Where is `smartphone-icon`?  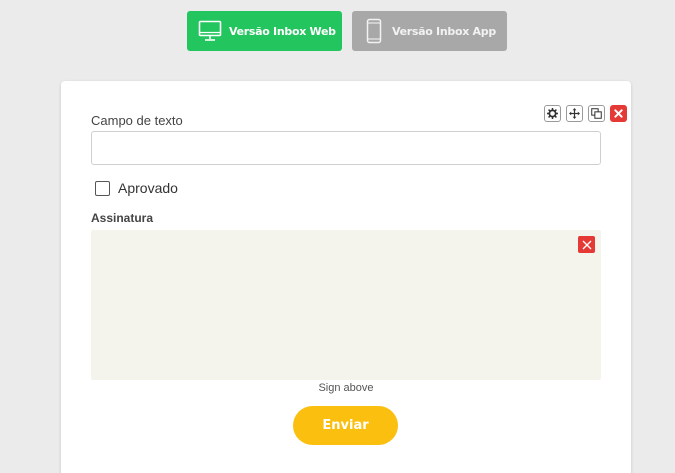 smartphone-icon is located at coordinates (374, 31).